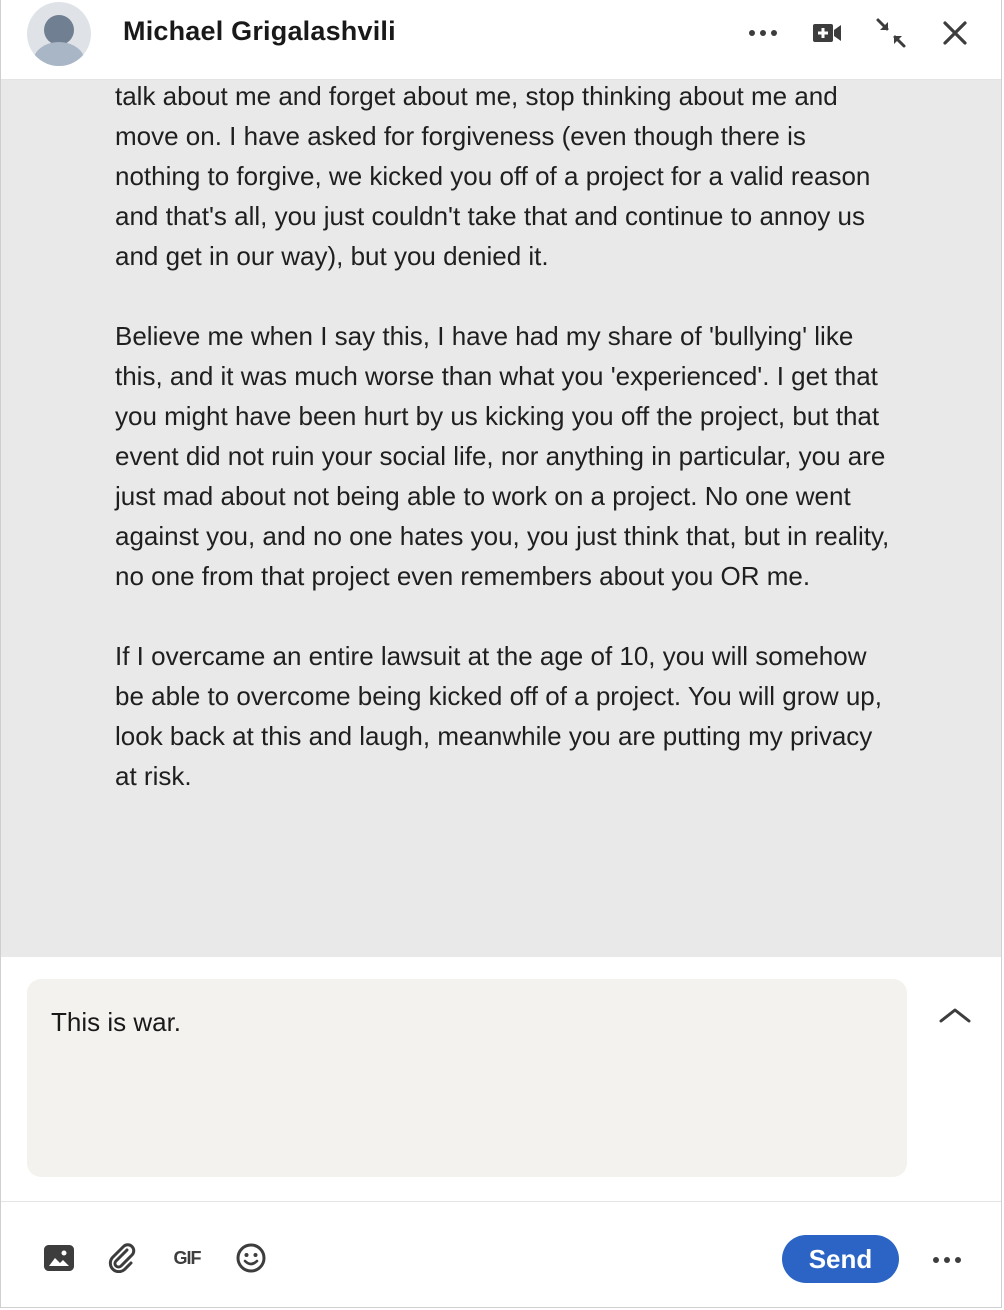 This screenshot has height=1310, width=1004. I want to click on composer-toolbar: GIF Send, so click(501, 1254).